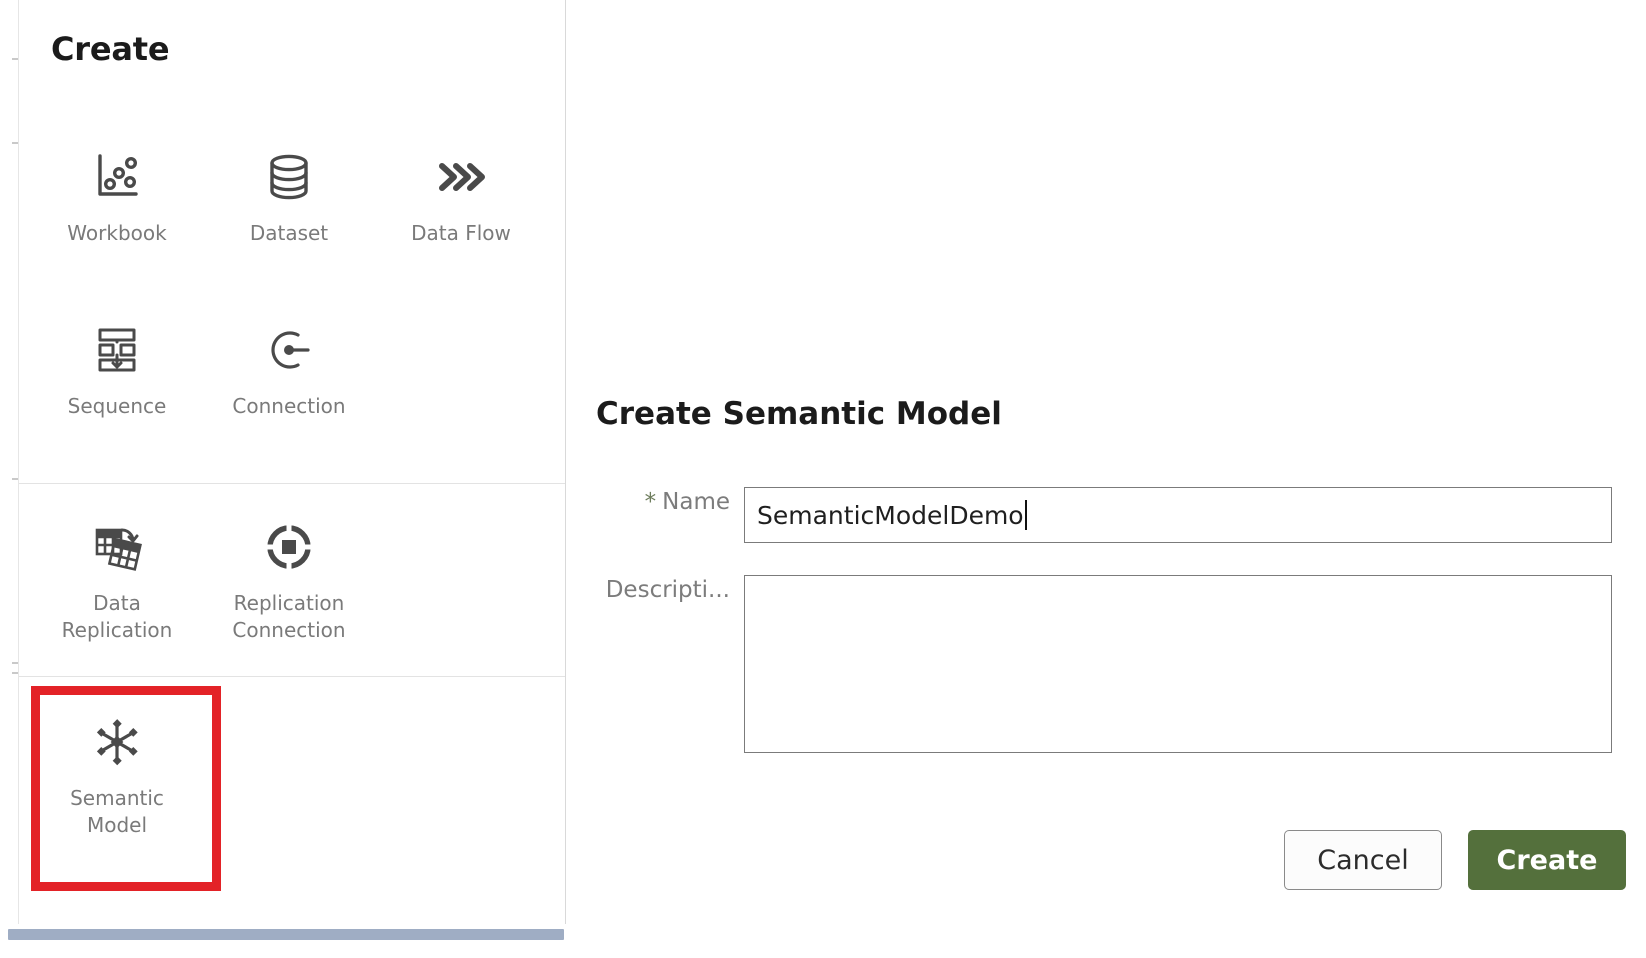 The width and height of the screenshot is (1646, 958). I want to click on tile-row-3: Data Replication Replication Connection, so click(304, 579).